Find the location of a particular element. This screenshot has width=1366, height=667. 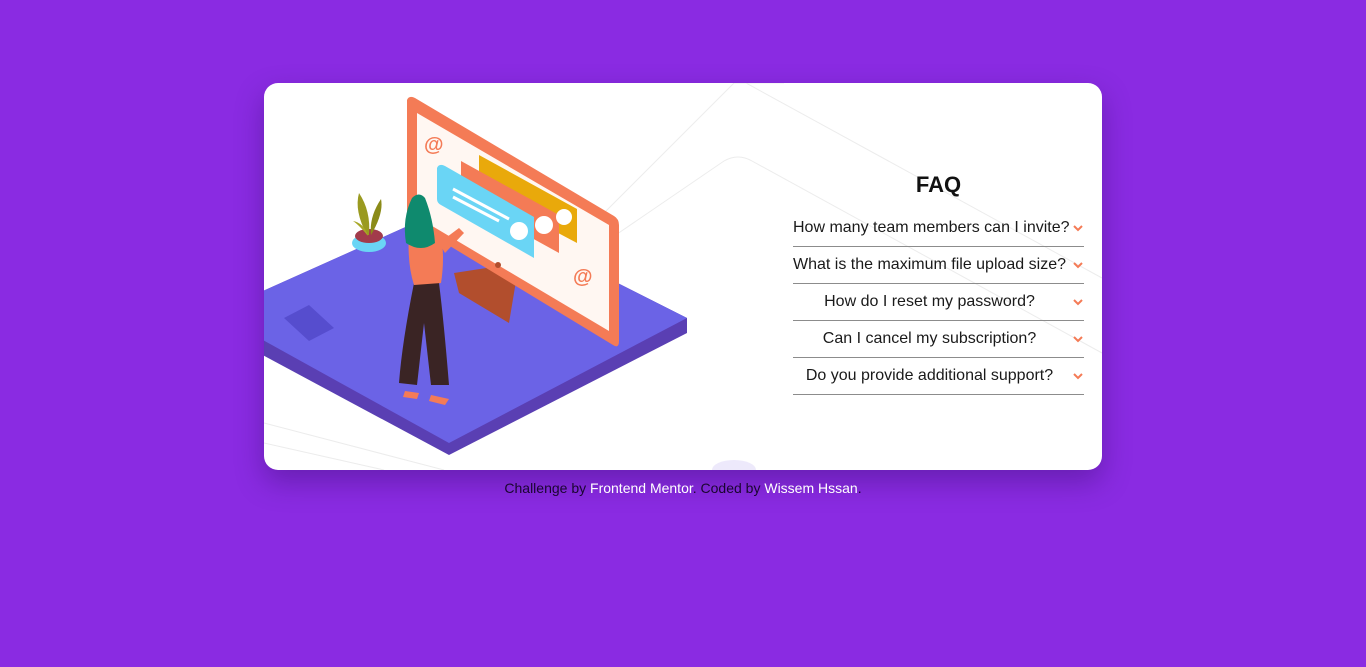

faq-item: Do you provide additional support? is located at coordinates (938, 376).